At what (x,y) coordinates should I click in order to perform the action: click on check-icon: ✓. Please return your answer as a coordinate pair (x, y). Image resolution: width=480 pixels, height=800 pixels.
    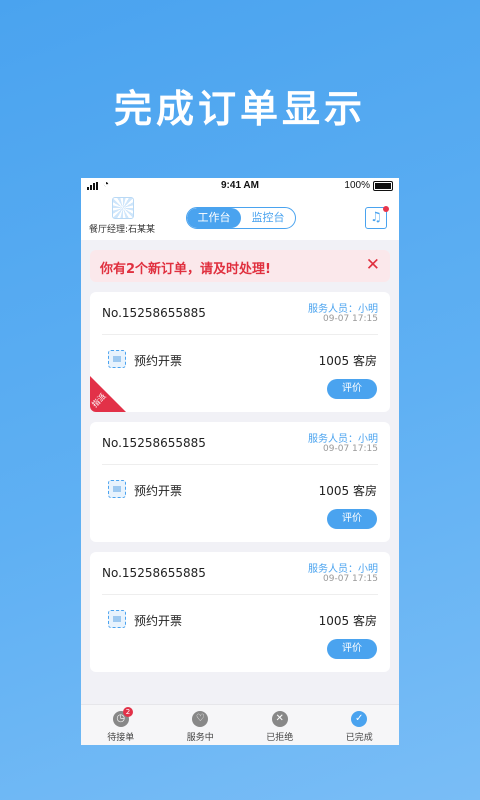
    Looking at the image, I should click on (359, 719).